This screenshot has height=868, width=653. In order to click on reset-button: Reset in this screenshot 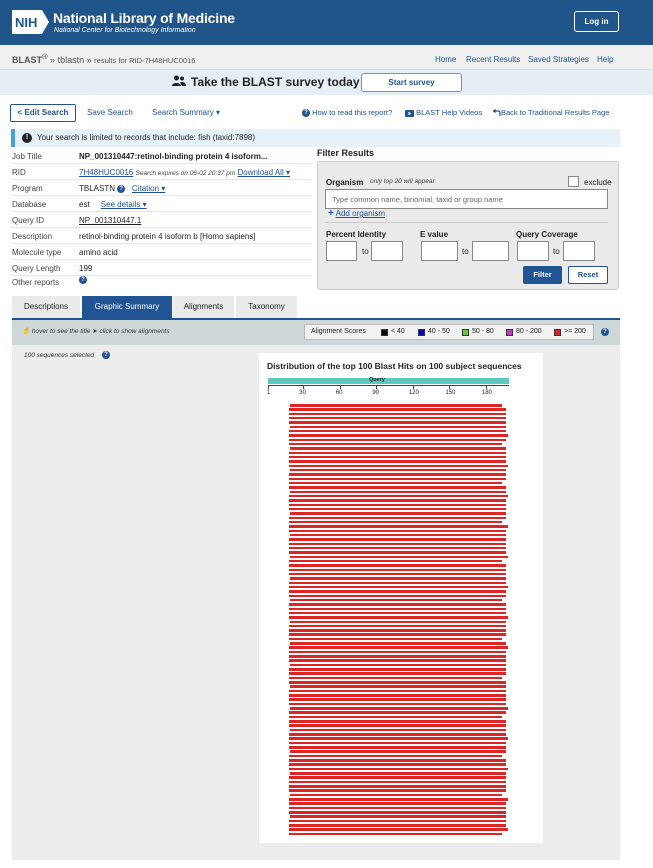, I will do `click(588, 275)`.